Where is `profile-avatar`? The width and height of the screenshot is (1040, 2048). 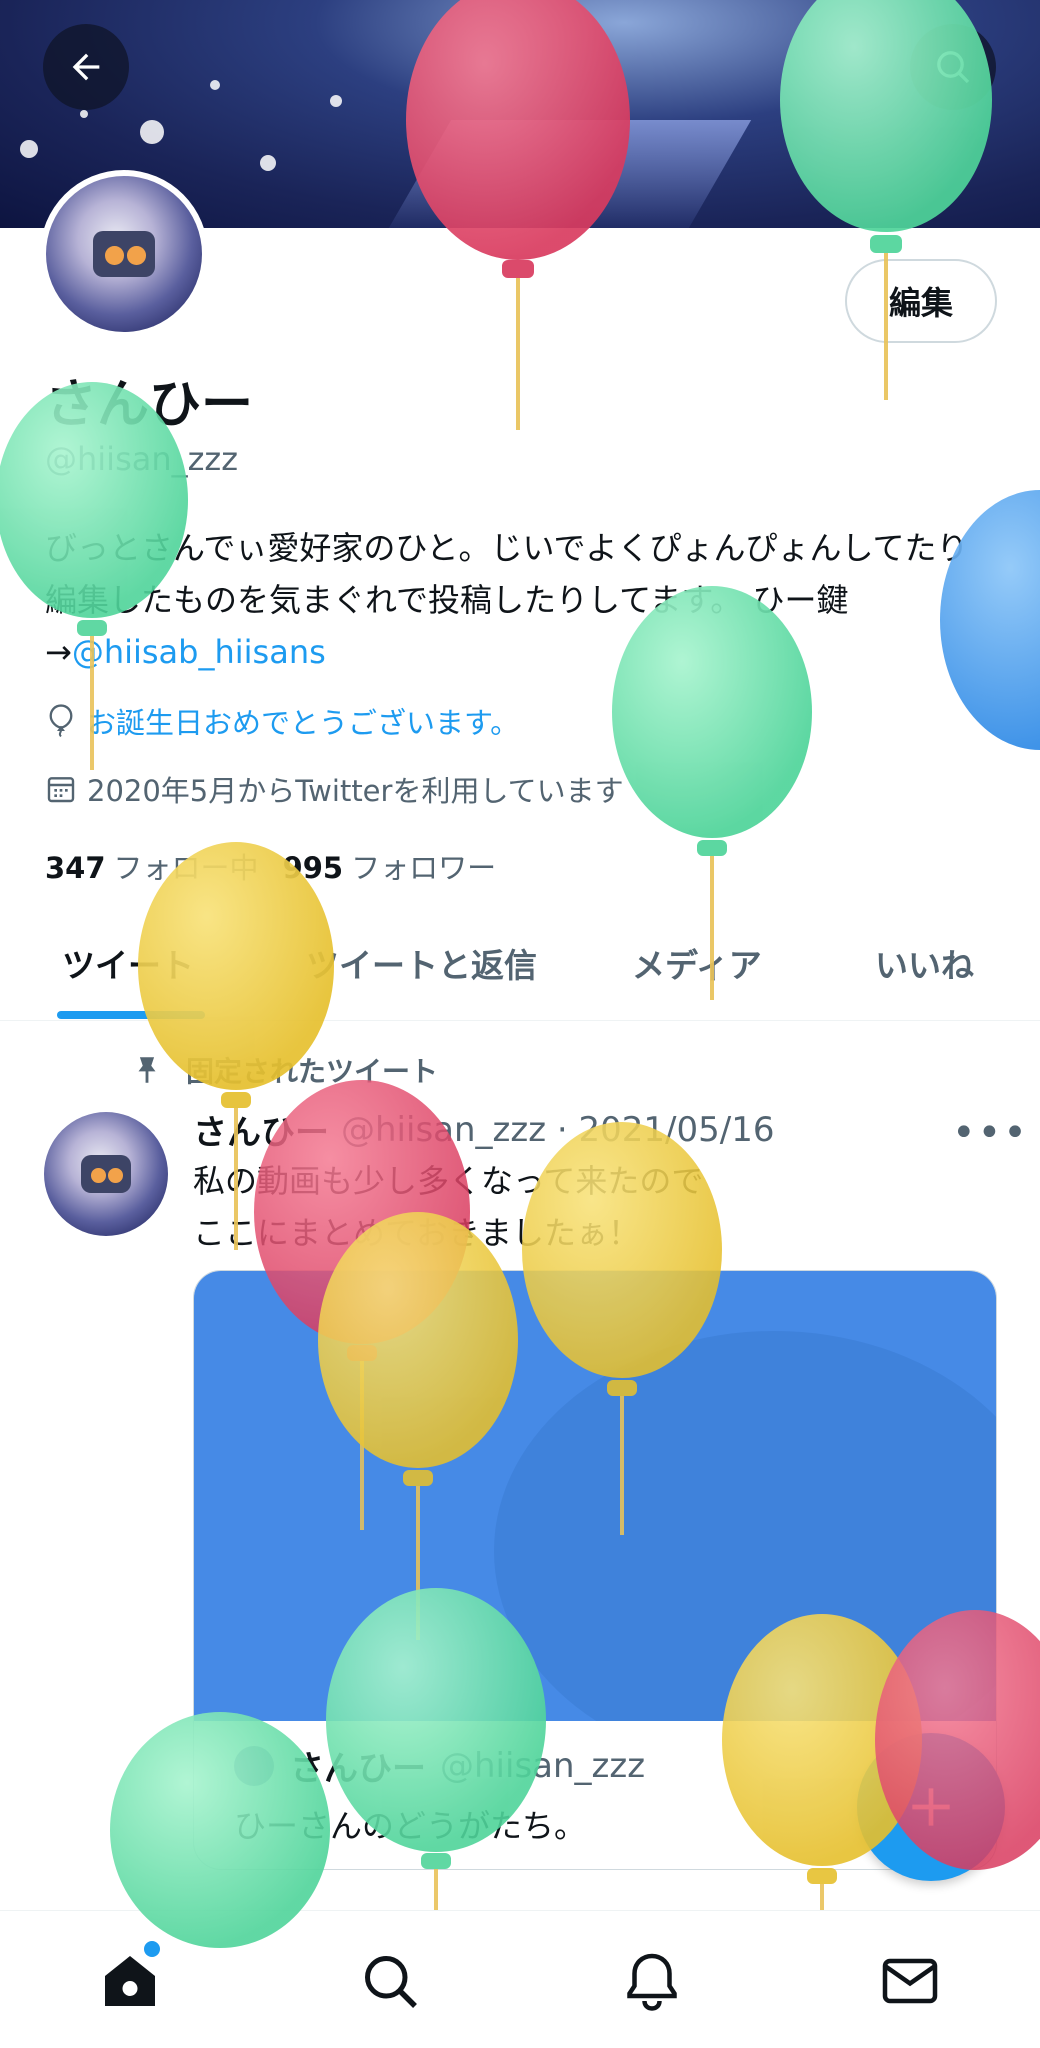 profile-avatar is located at coordinates (124, 254).